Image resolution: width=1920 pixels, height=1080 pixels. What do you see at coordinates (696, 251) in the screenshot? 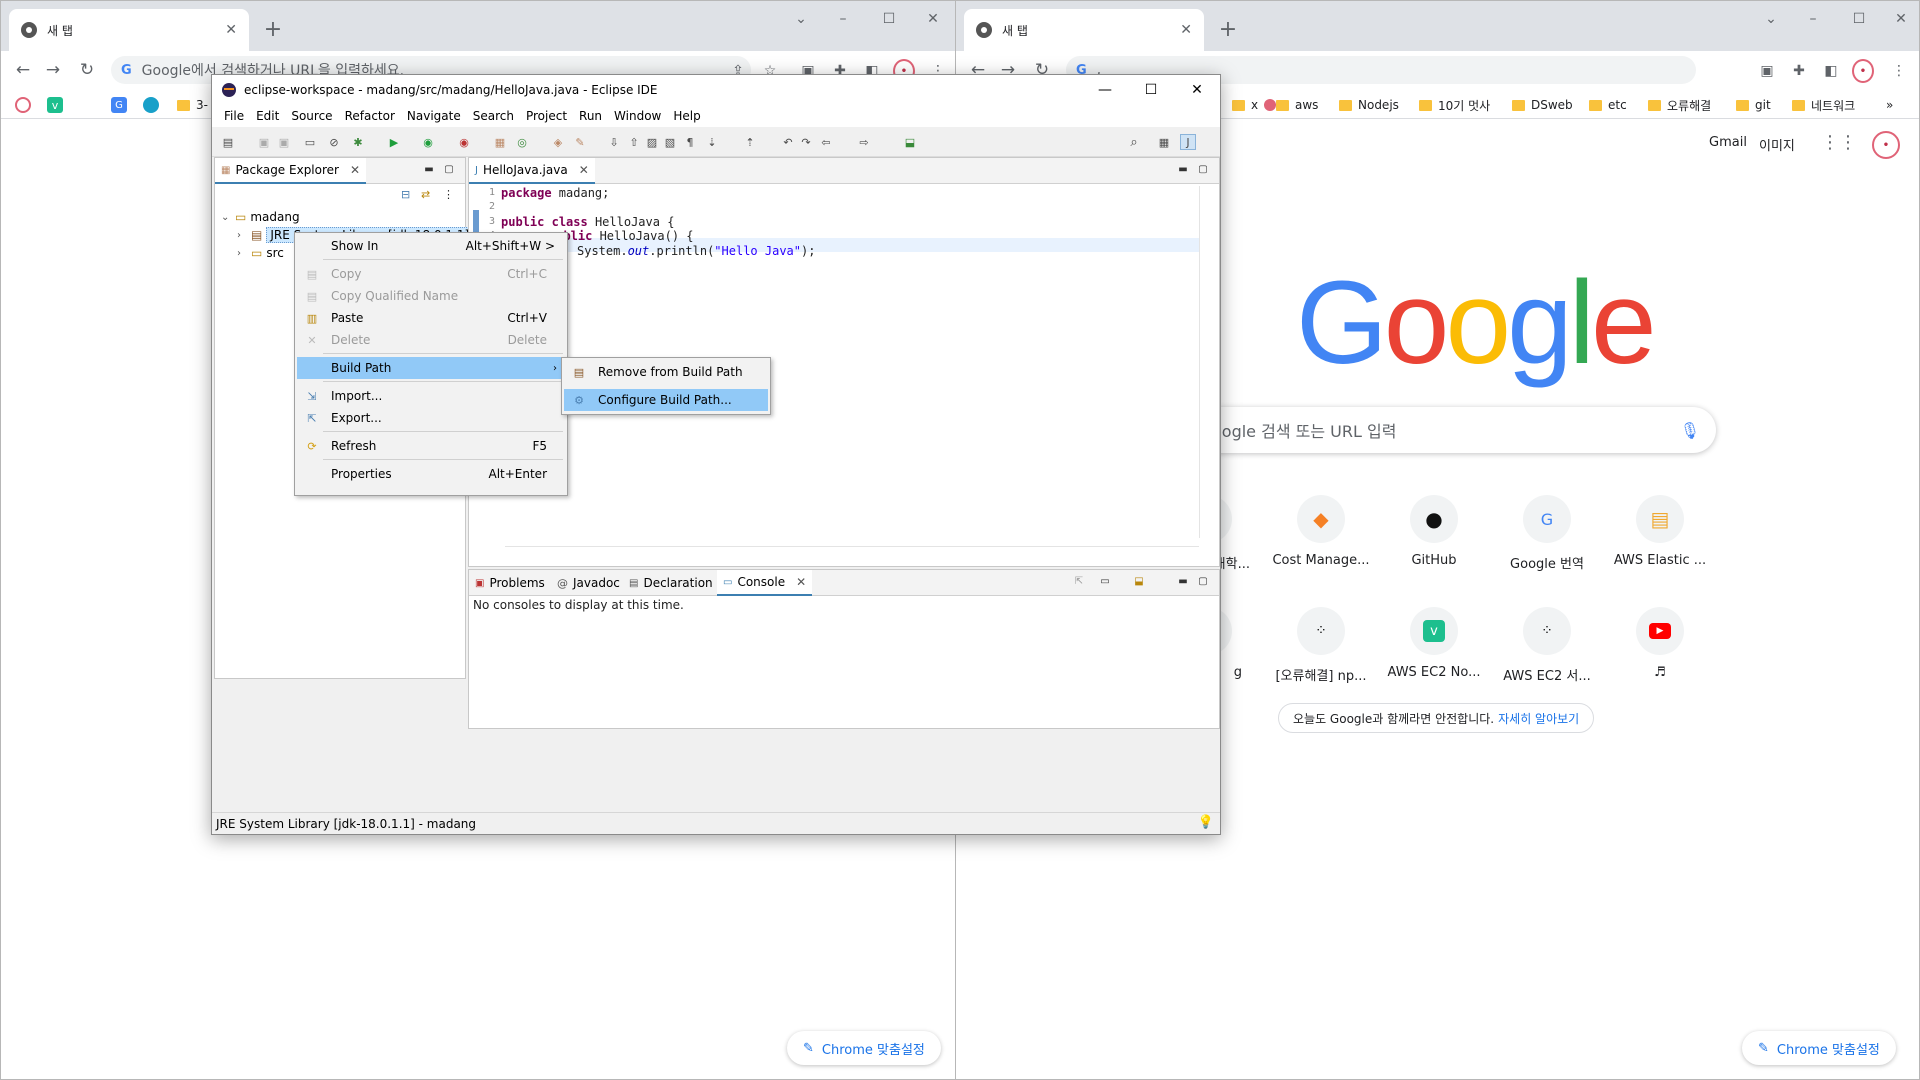
I see `code-line-5: System.out.println("Hello Java");` at bounding box center [696, 251].